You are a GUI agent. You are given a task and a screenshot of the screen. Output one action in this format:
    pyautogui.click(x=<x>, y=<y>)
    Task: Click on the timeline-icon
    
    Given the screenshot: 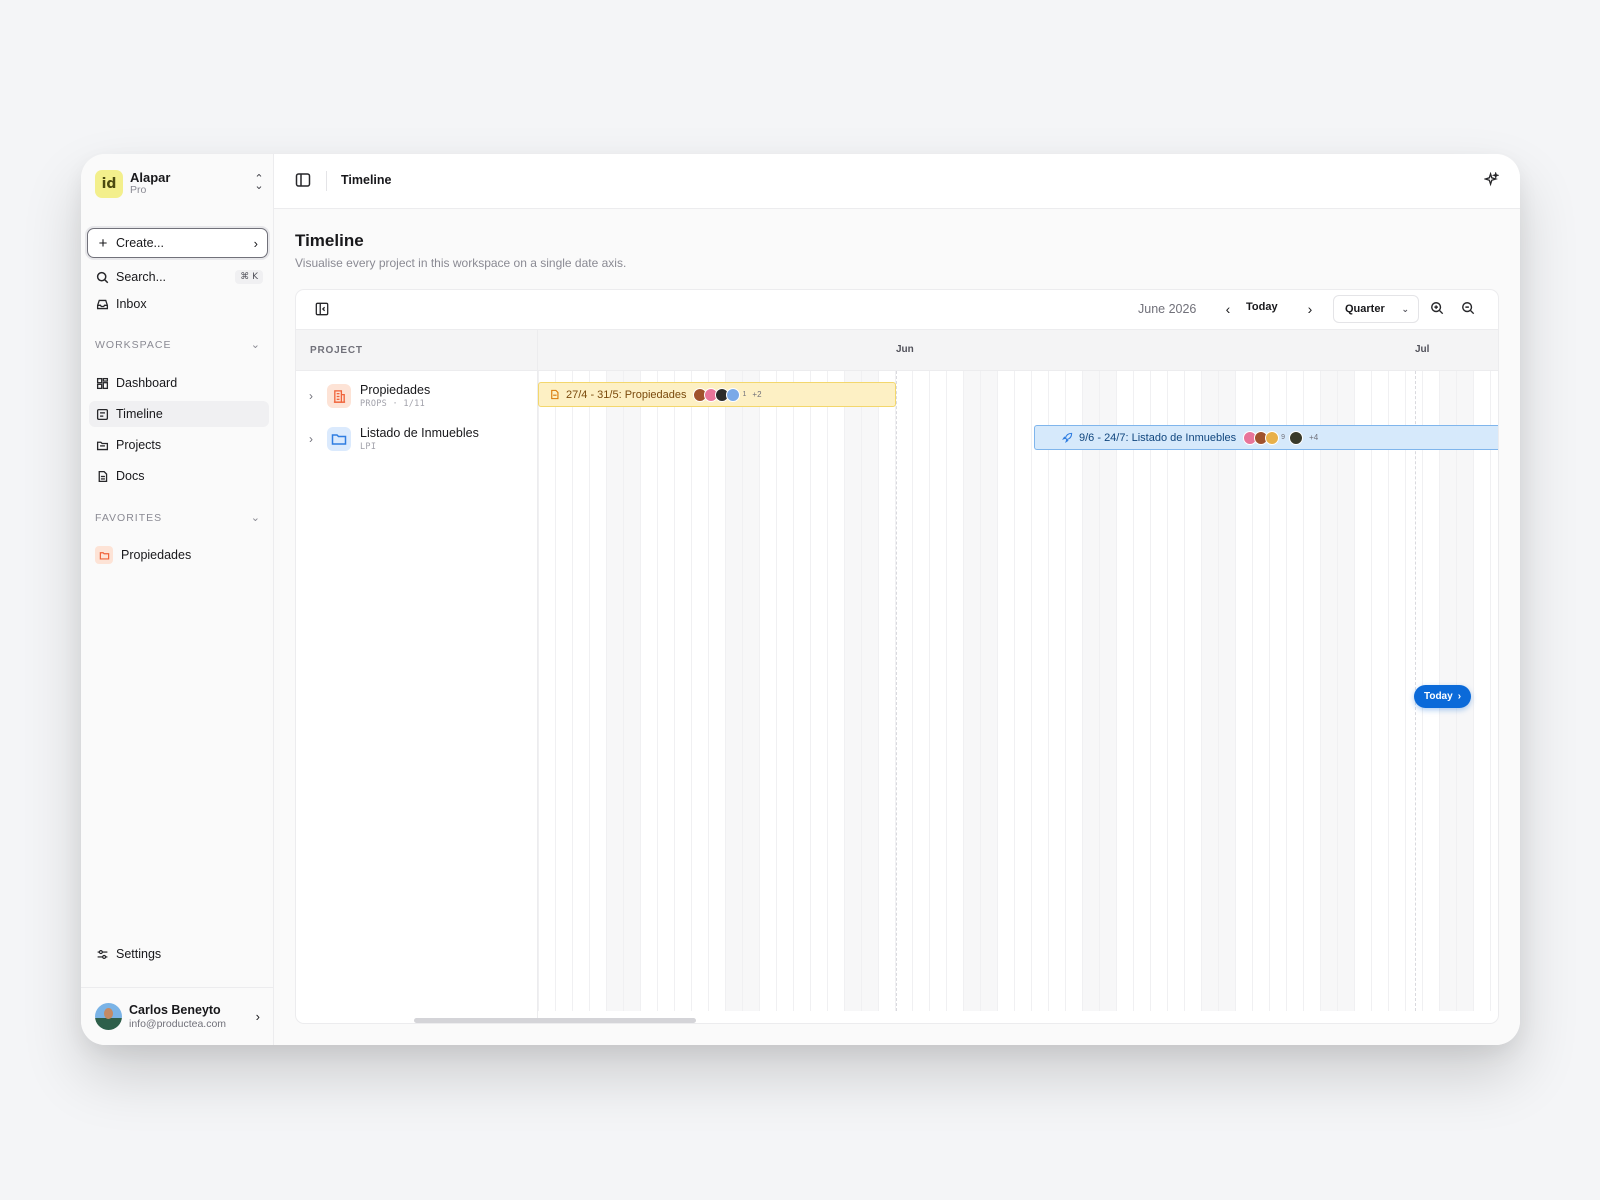 What is the action you would take?
    pyautogui.click(x=102, y=414)
    